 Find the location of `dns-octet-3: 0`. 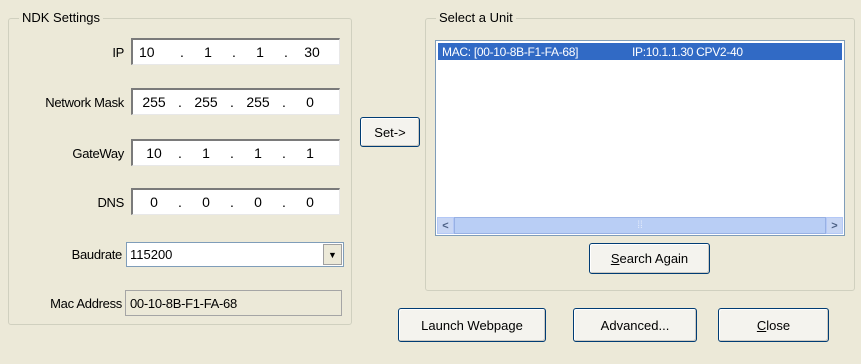

dns-octet-3: 0 is located at coordinates (258, 202).